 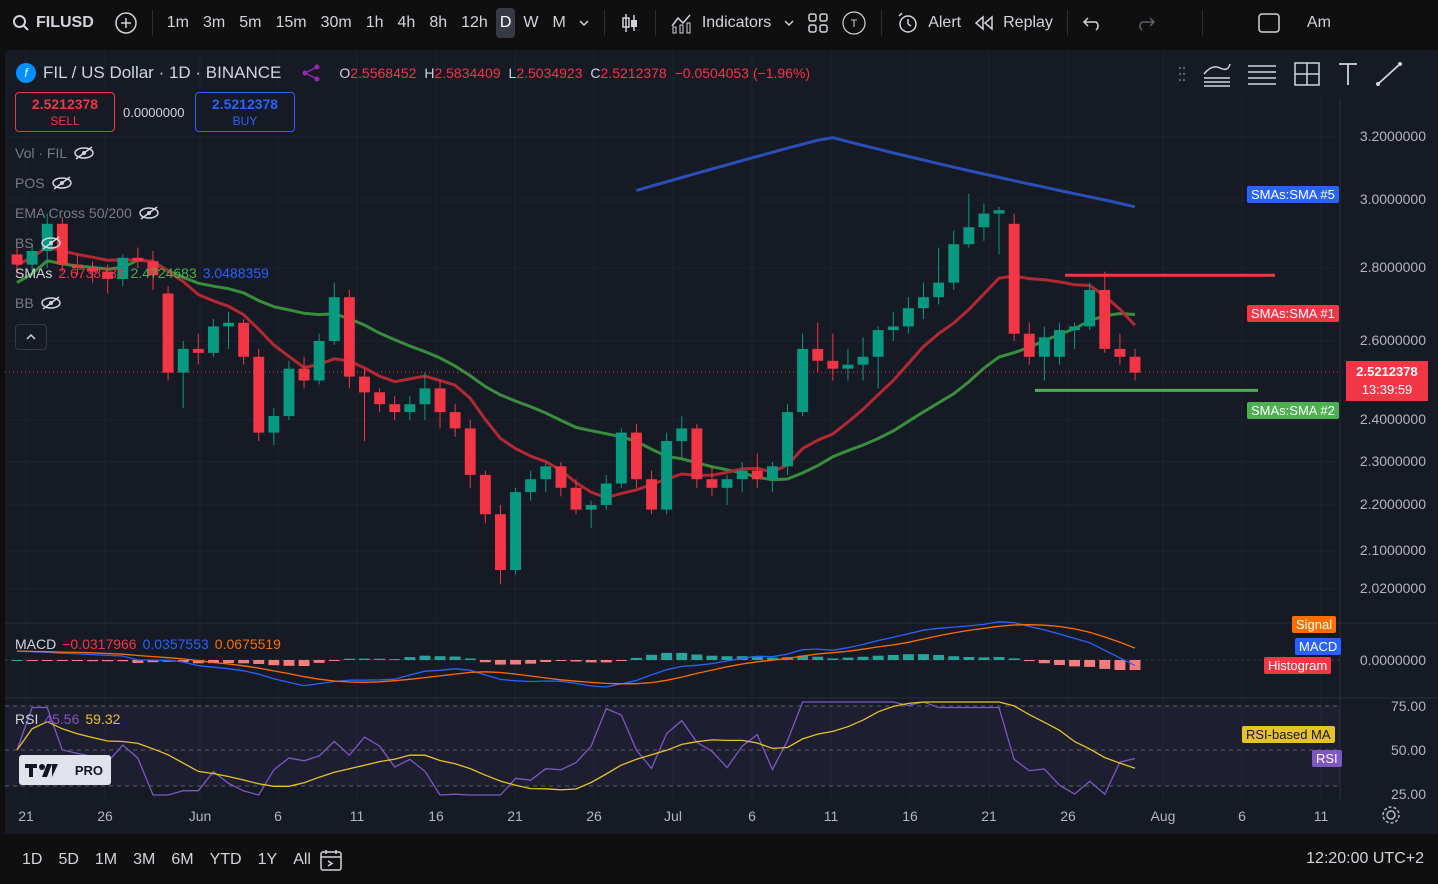 I want to click on buy-button: 2.5212378 BUY, so click(x=245, y=112).